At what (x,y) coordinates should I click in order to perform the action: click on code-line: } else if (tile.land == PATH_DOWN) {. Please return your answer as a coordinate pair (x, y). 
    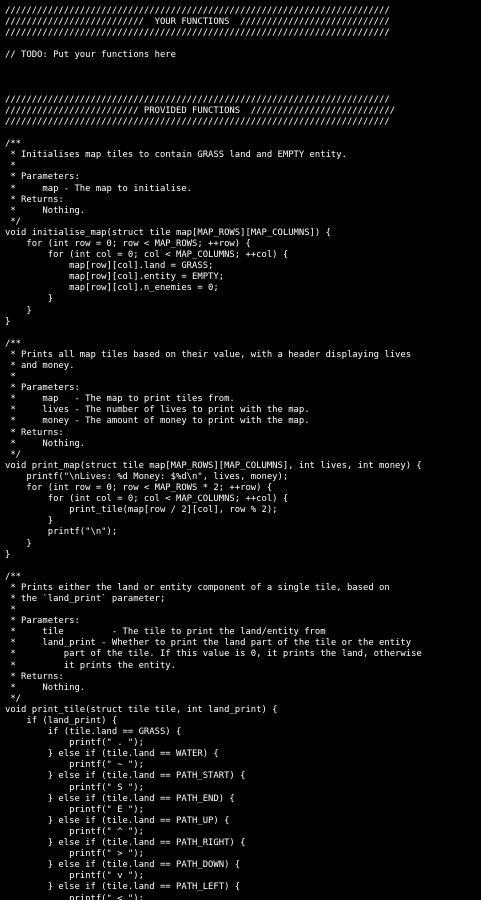
    Looking at the image, I should click on (123, 865).